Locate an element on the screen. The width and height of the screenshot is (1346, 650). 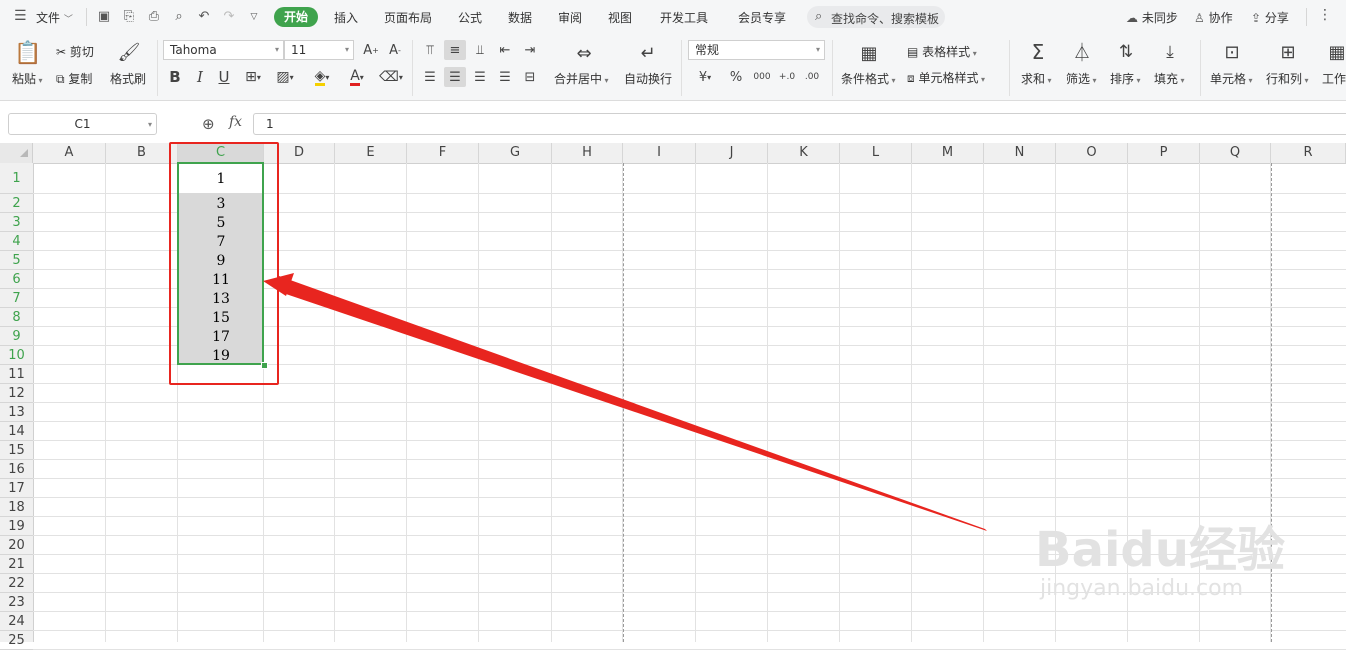
watermark-logo: Baidu经验 is located at coordinates (1160, 550).